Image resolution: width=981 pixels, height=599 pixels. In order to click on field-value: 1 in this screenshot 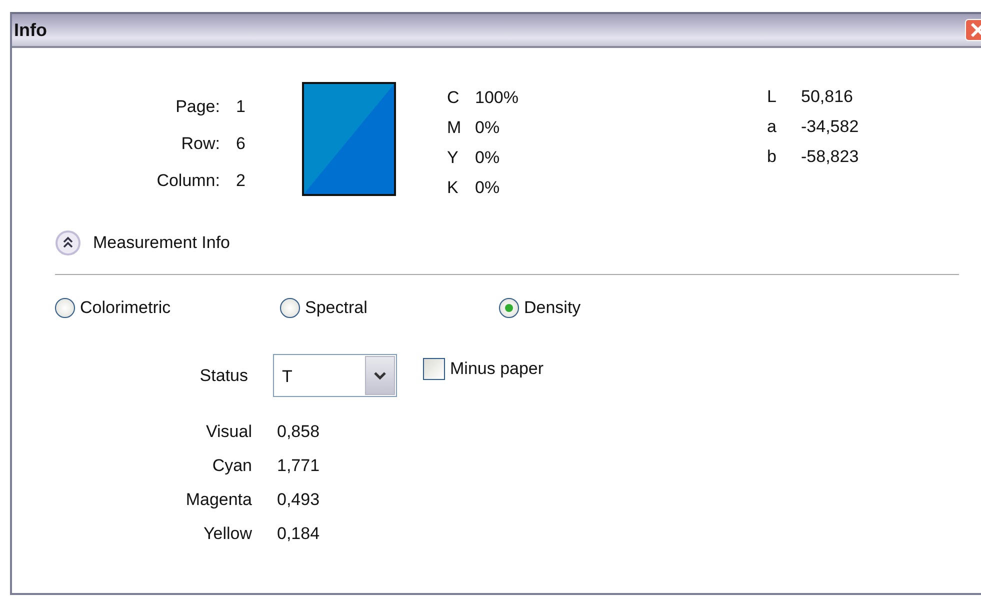, I will do `click(241, 106)`.